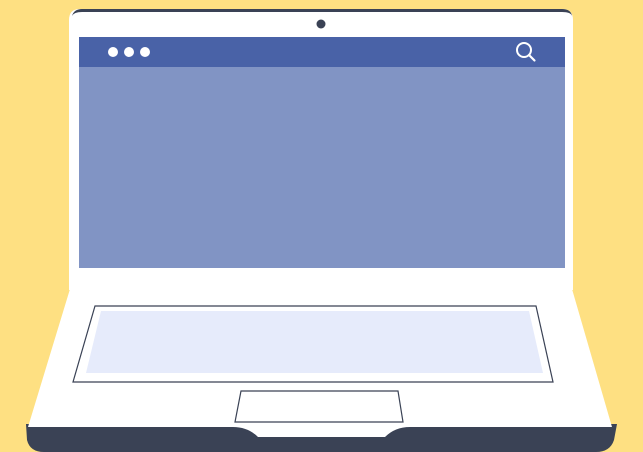 The height and width of the screenshot is (452, 643). I want to click on search-icon, so click(526, 52).